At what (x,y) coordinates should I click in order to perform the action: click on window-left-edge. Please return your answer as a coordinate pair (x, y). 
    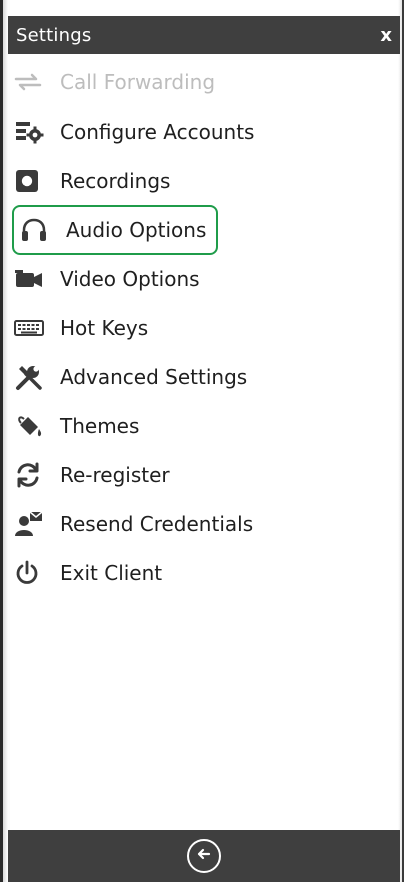
    Looking at the image, I should click on (4, 441).